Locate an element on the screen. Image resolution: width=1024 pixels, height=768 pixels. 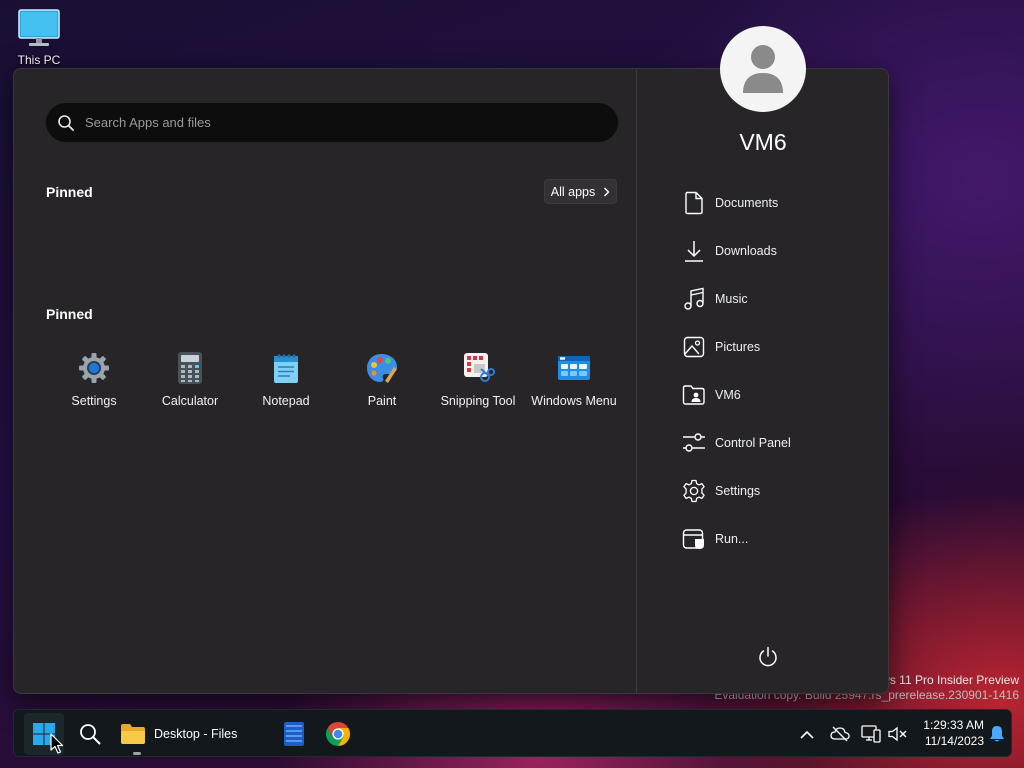
app-label: Settings is located at coordinates (94, 401).